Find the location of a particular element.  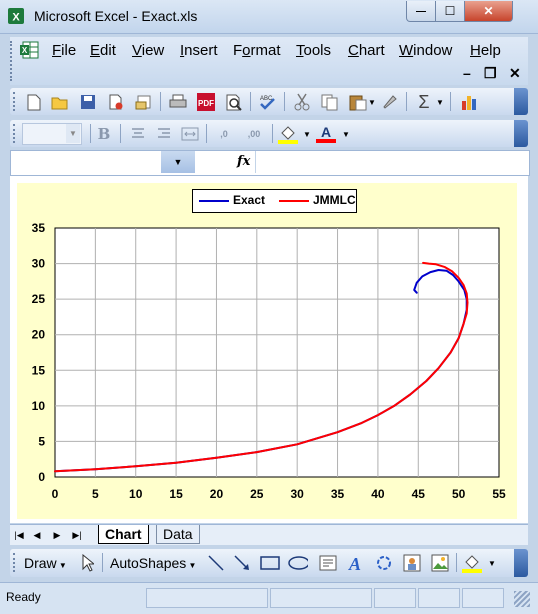

arrow-icon is located at coordinates (242, 563).